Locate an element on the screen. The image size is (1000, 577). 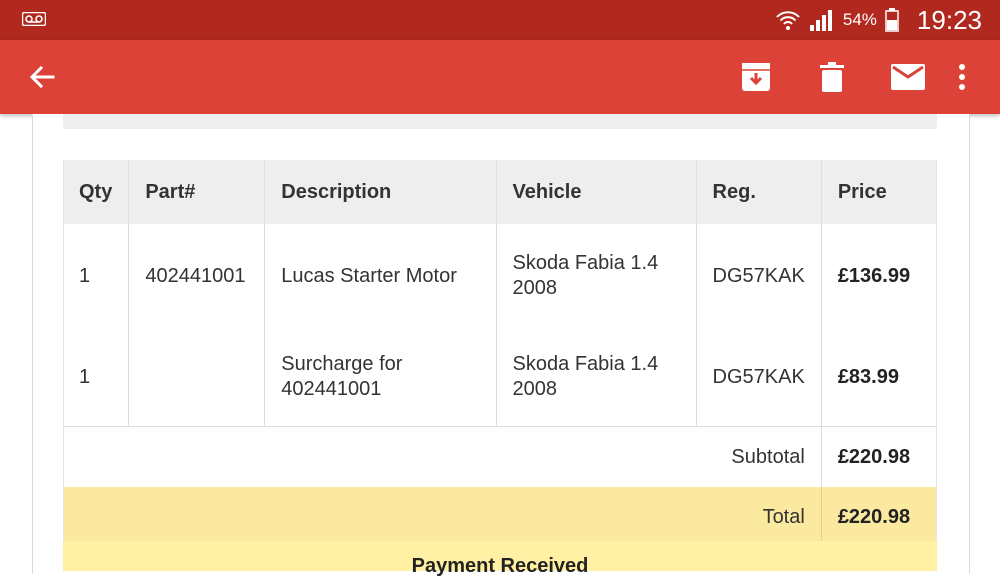
wifi-icon is located at coordinates (788, 20).